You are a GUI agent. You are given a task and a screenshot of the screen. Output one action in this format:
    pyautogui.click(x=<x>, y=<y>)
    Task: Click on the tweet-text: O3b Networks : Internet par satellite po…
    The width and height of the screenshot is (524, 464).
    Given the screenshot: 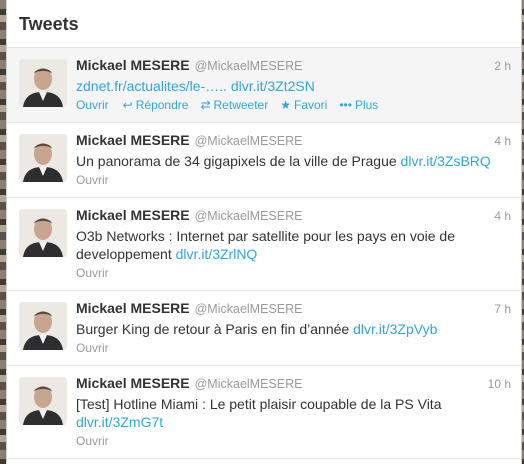 What is the action you would take?
    pyautogui.click(x=265, y=245)
    